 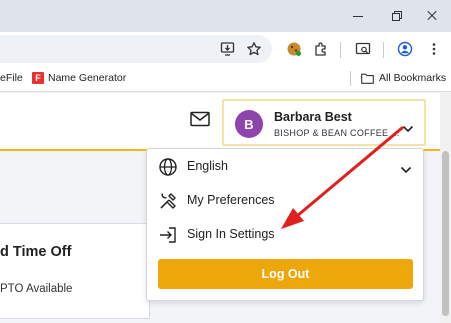 I want to click on extension-cookie-icon, so click(x=294, y=49).